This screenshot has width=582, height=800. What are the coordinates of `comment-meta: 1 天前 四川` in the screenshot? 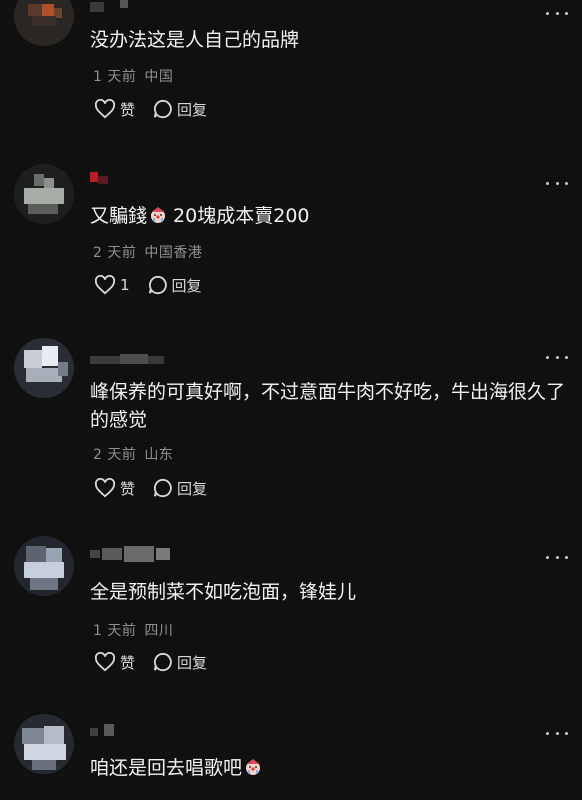 It's located at (133, 630).